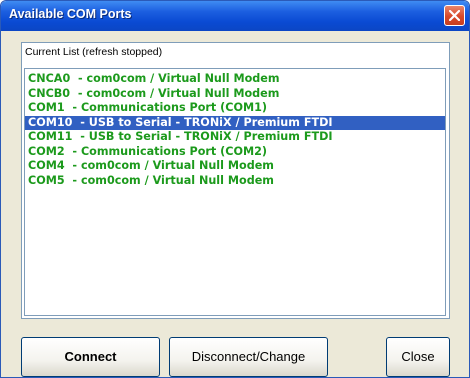 Image resolution: width=470 pixels, height=378 pixels. Describe the element at coordinates (248, 357) in the screenshot. I see `disconnect-change-button: Disconnect/Change` at that location.